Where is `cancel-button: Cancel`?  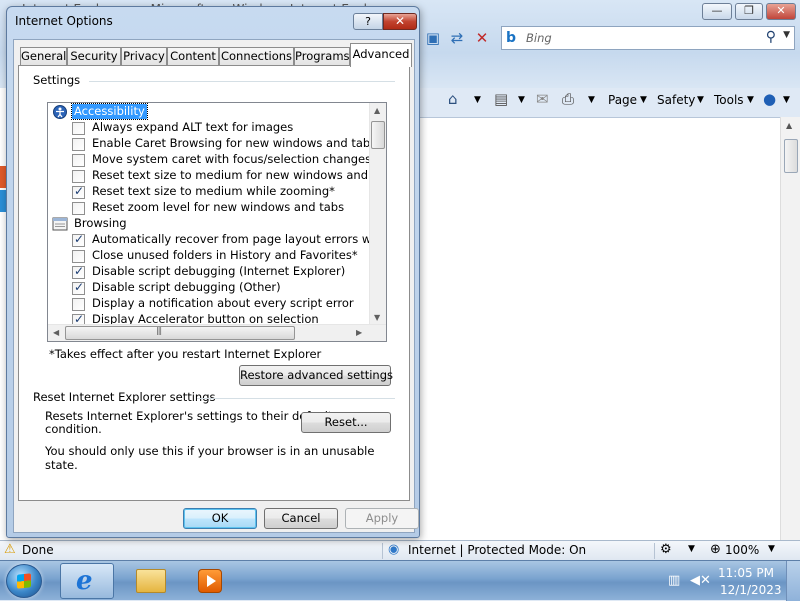 cancel-button: Cancel is located at coordinates (301, 518).